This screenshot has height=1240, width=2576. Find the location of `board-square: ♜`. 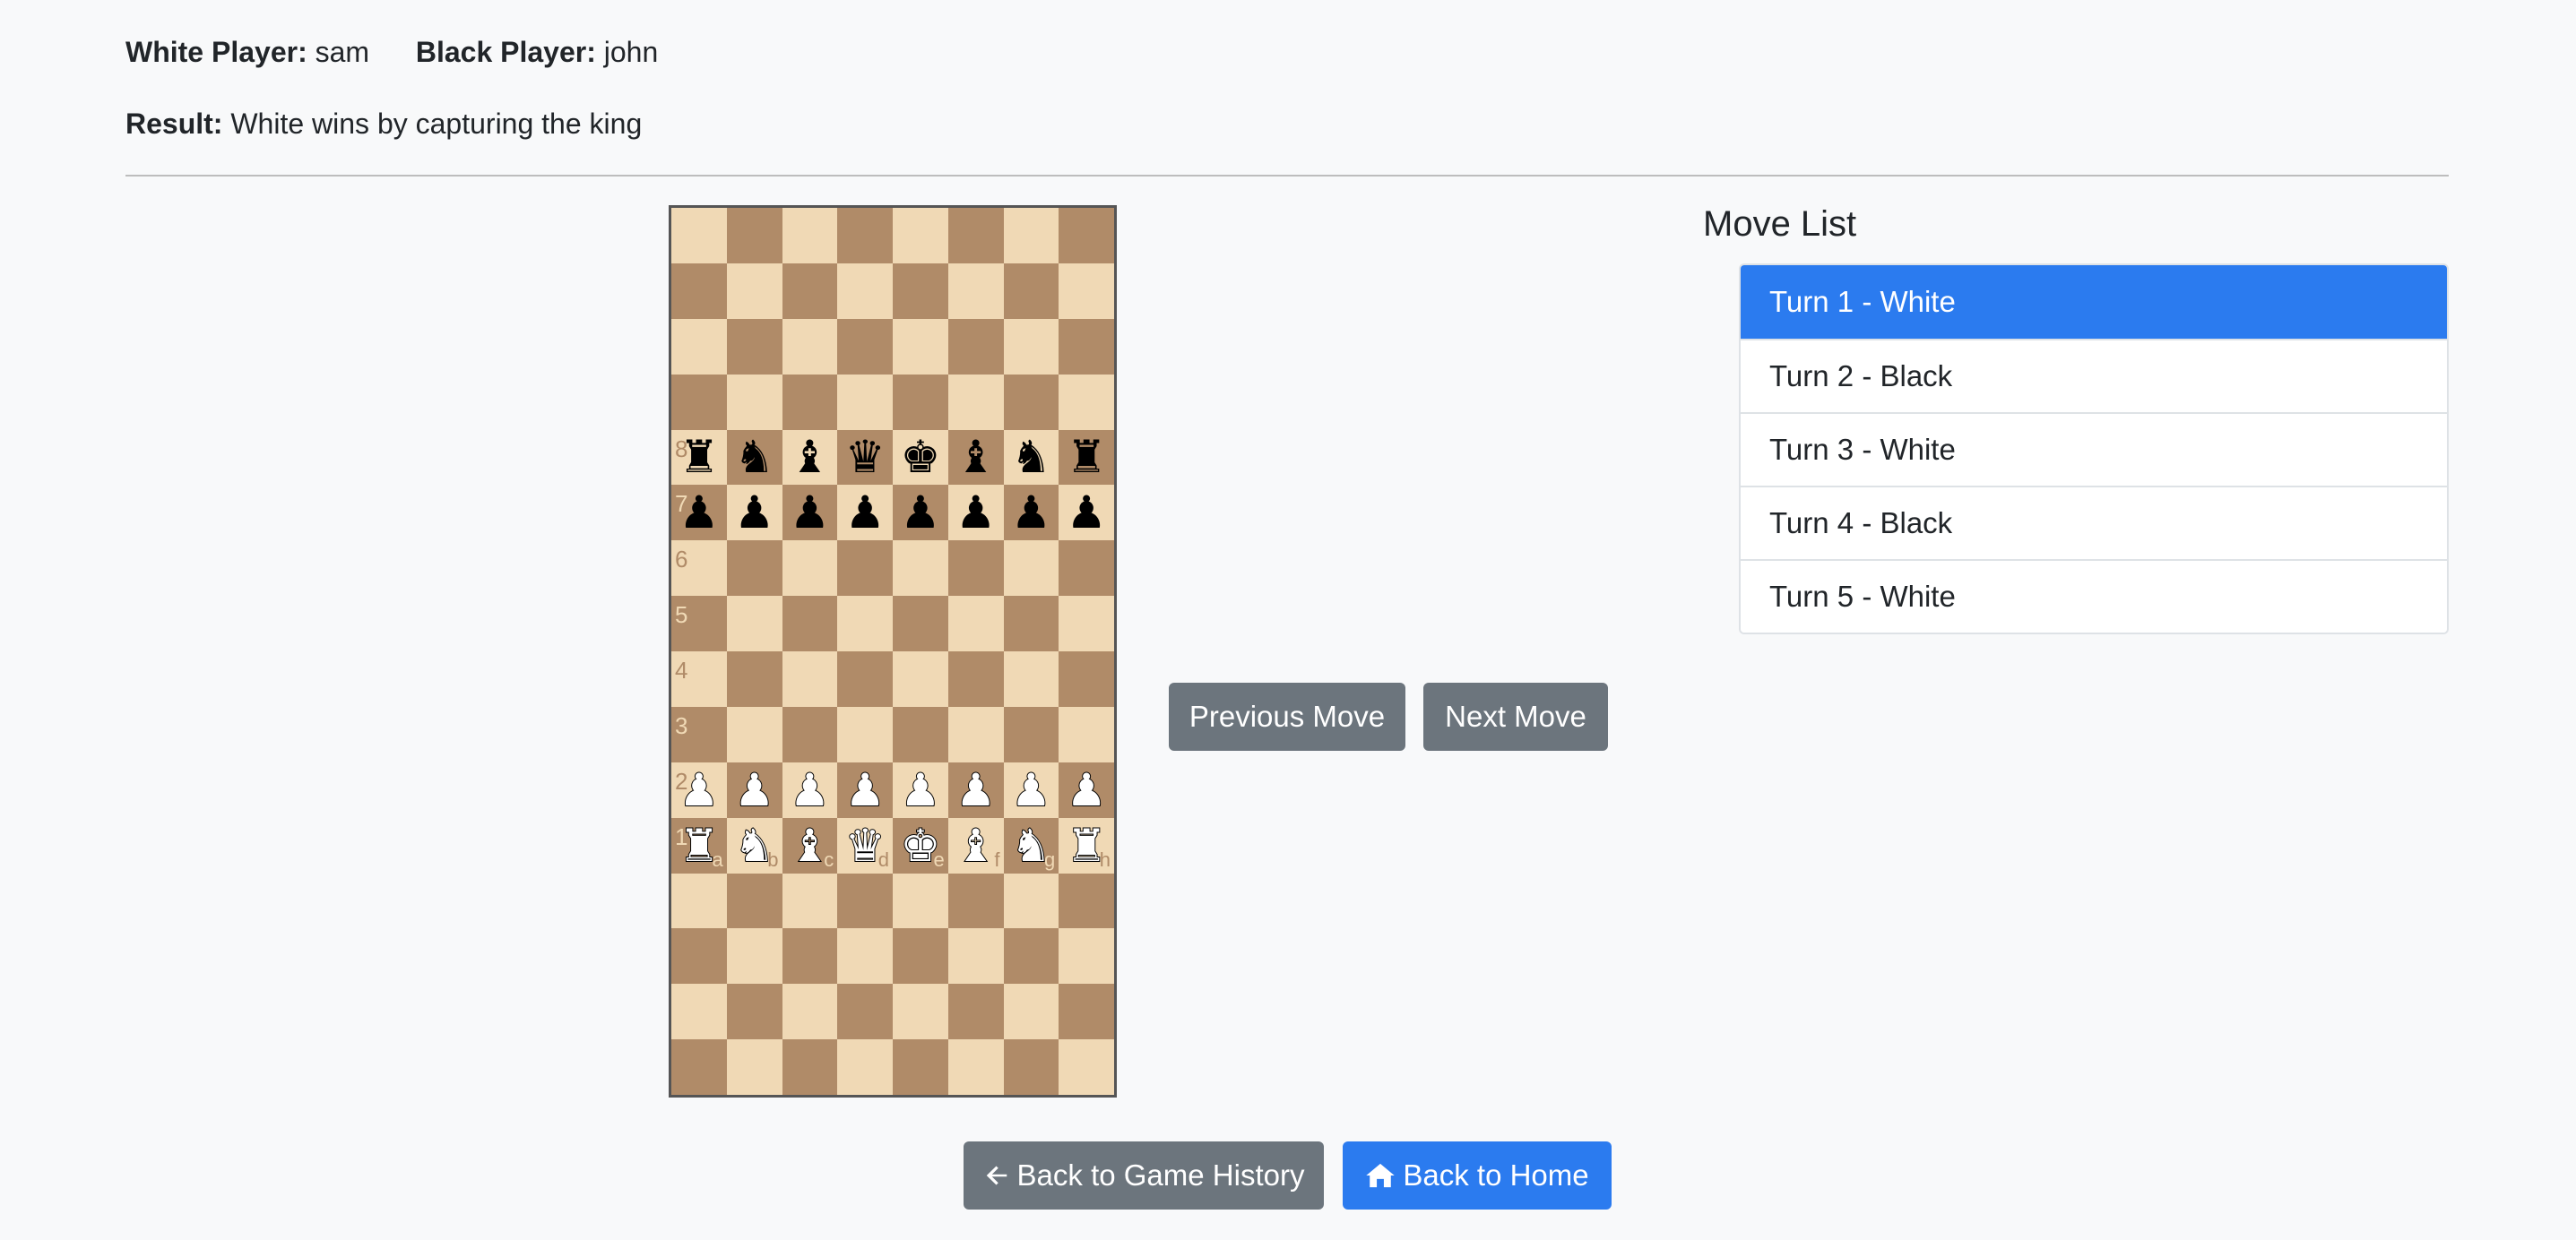

board-square: ♜ is located at coordinates (1086, 458).